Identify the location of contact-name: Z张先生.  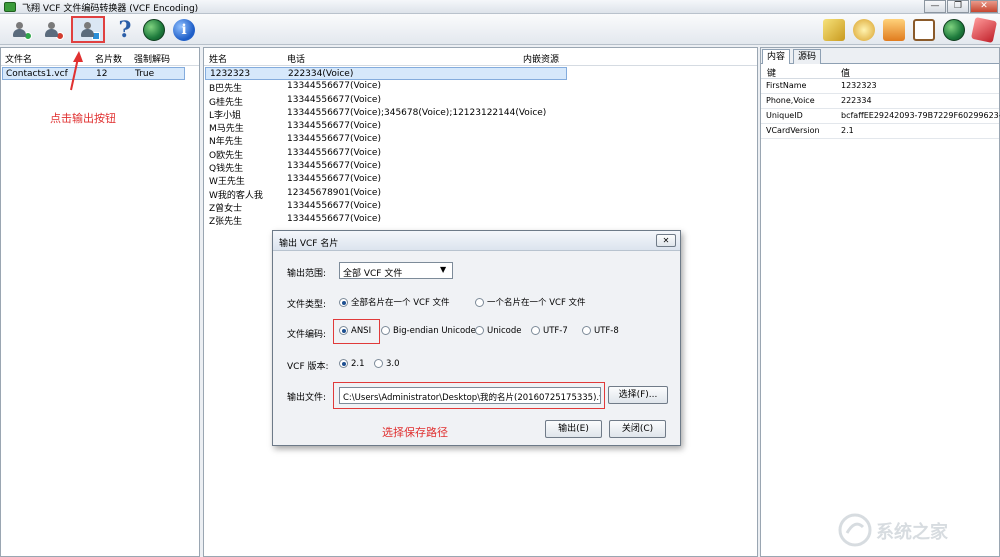
(226, 222).